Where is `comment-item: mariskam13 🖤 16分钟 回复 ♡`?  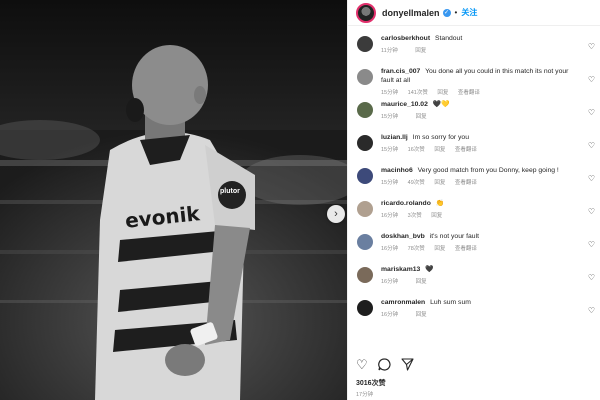 comment-item: mariskam13 🖤 16分钟 回复 ♡ is located at coordinates (474, 281).